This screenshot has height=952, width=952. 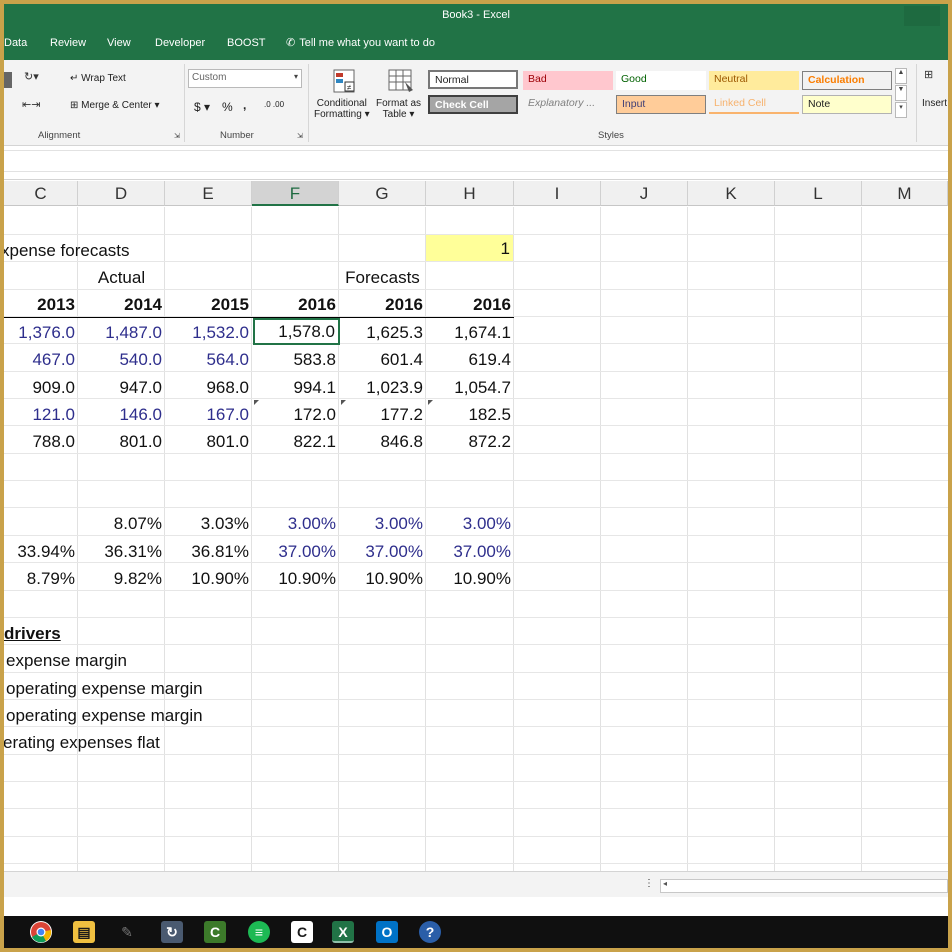 I want to click on align-icon, so click(x=8, y=80).